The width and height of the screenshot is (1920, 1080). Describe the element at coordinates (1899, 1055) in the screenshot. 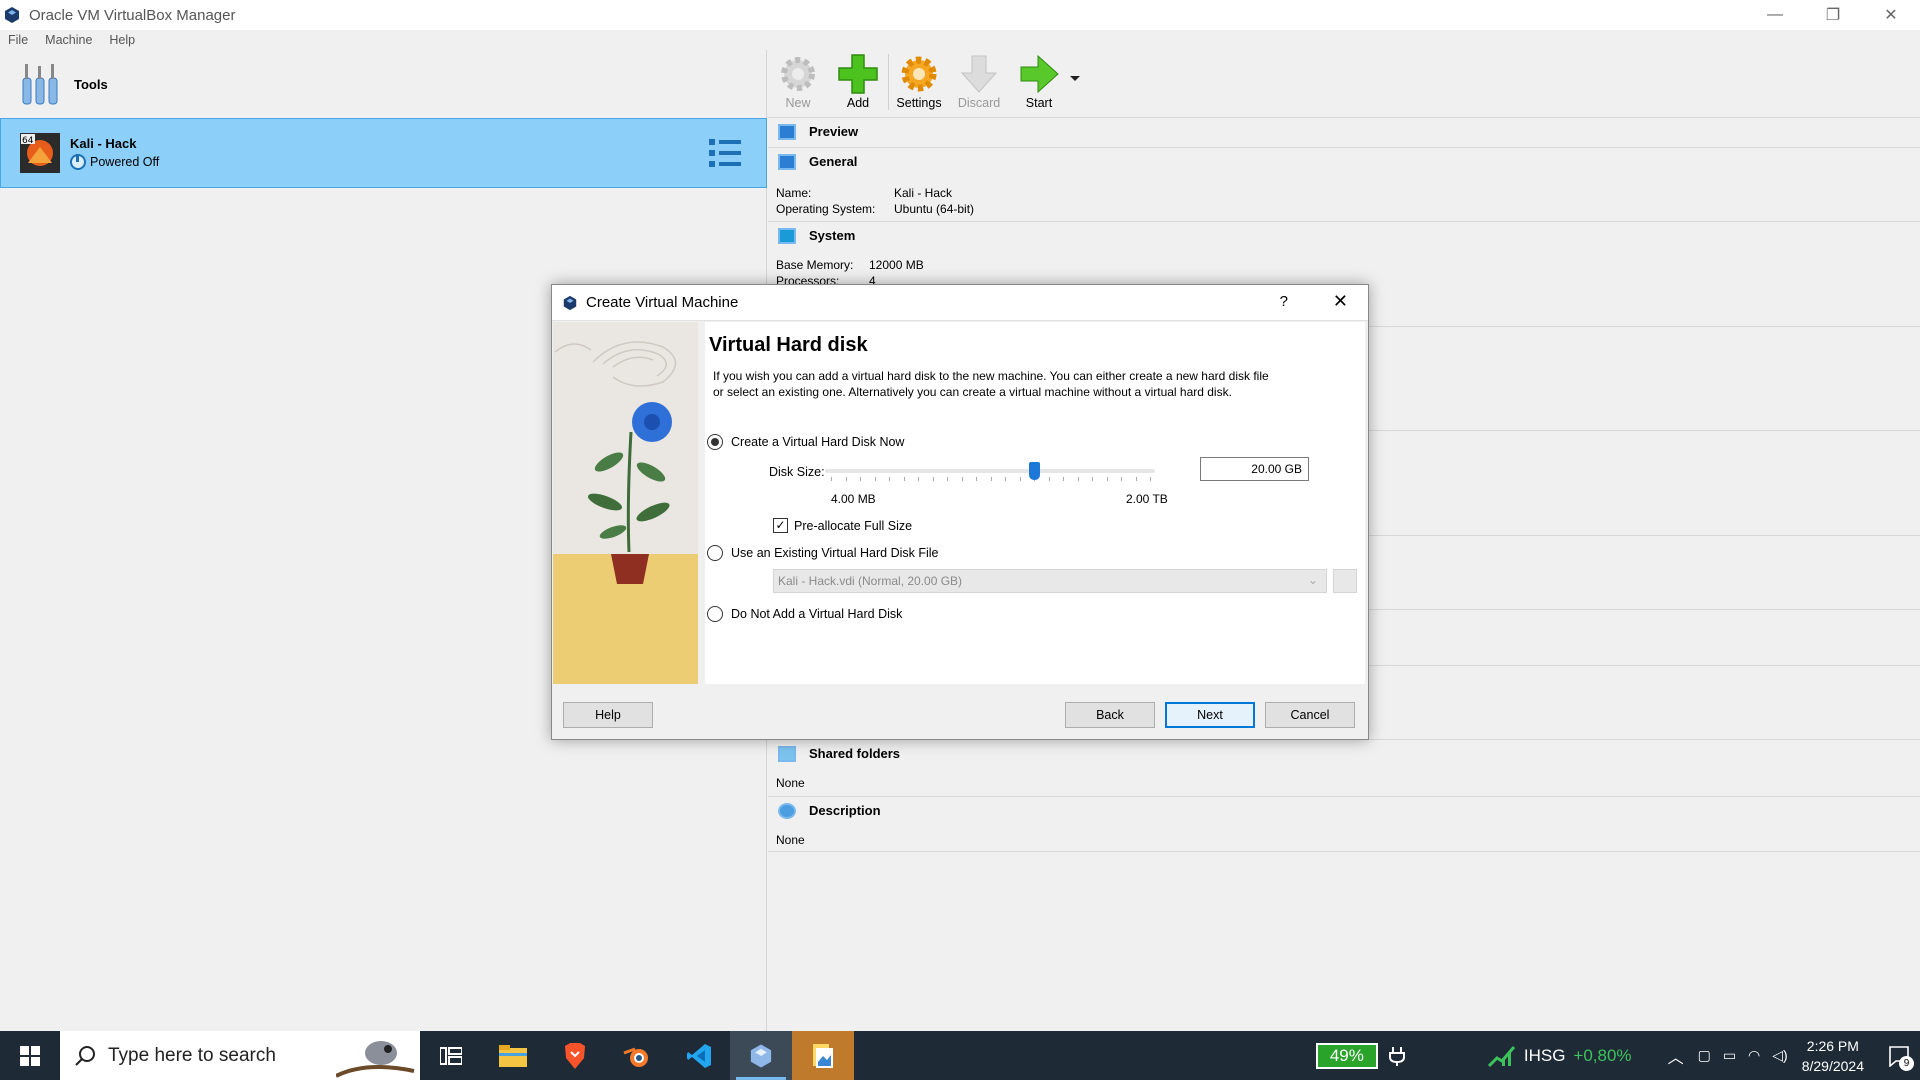

I see `notification-center-icon: 9` at that location.